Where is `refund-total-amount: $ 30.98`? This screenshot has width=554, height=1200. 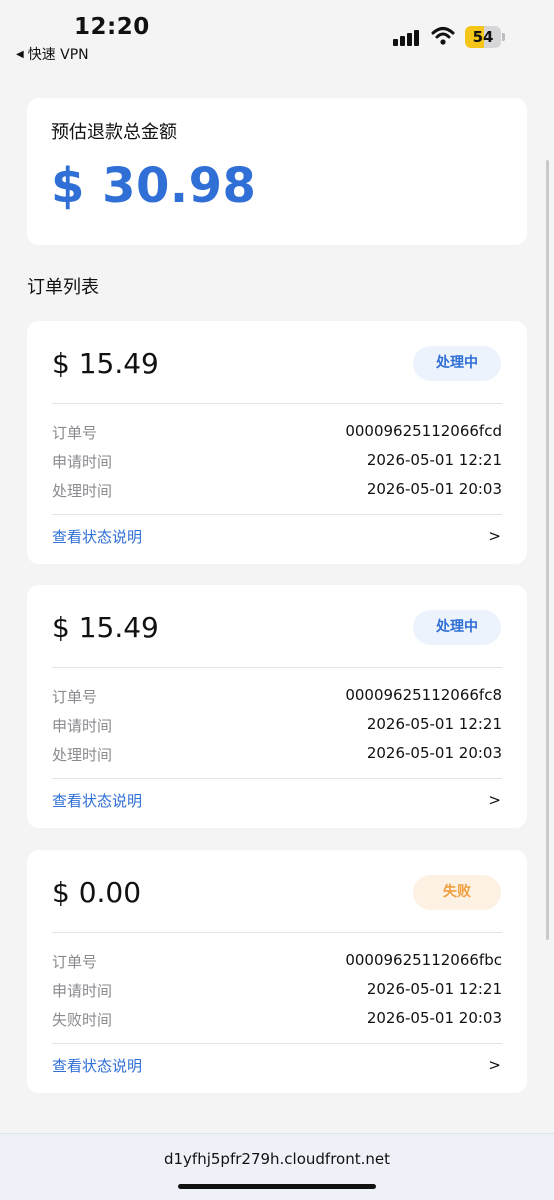
refund-total-amount: $ 30.98 is located at coordinates (154, 186).